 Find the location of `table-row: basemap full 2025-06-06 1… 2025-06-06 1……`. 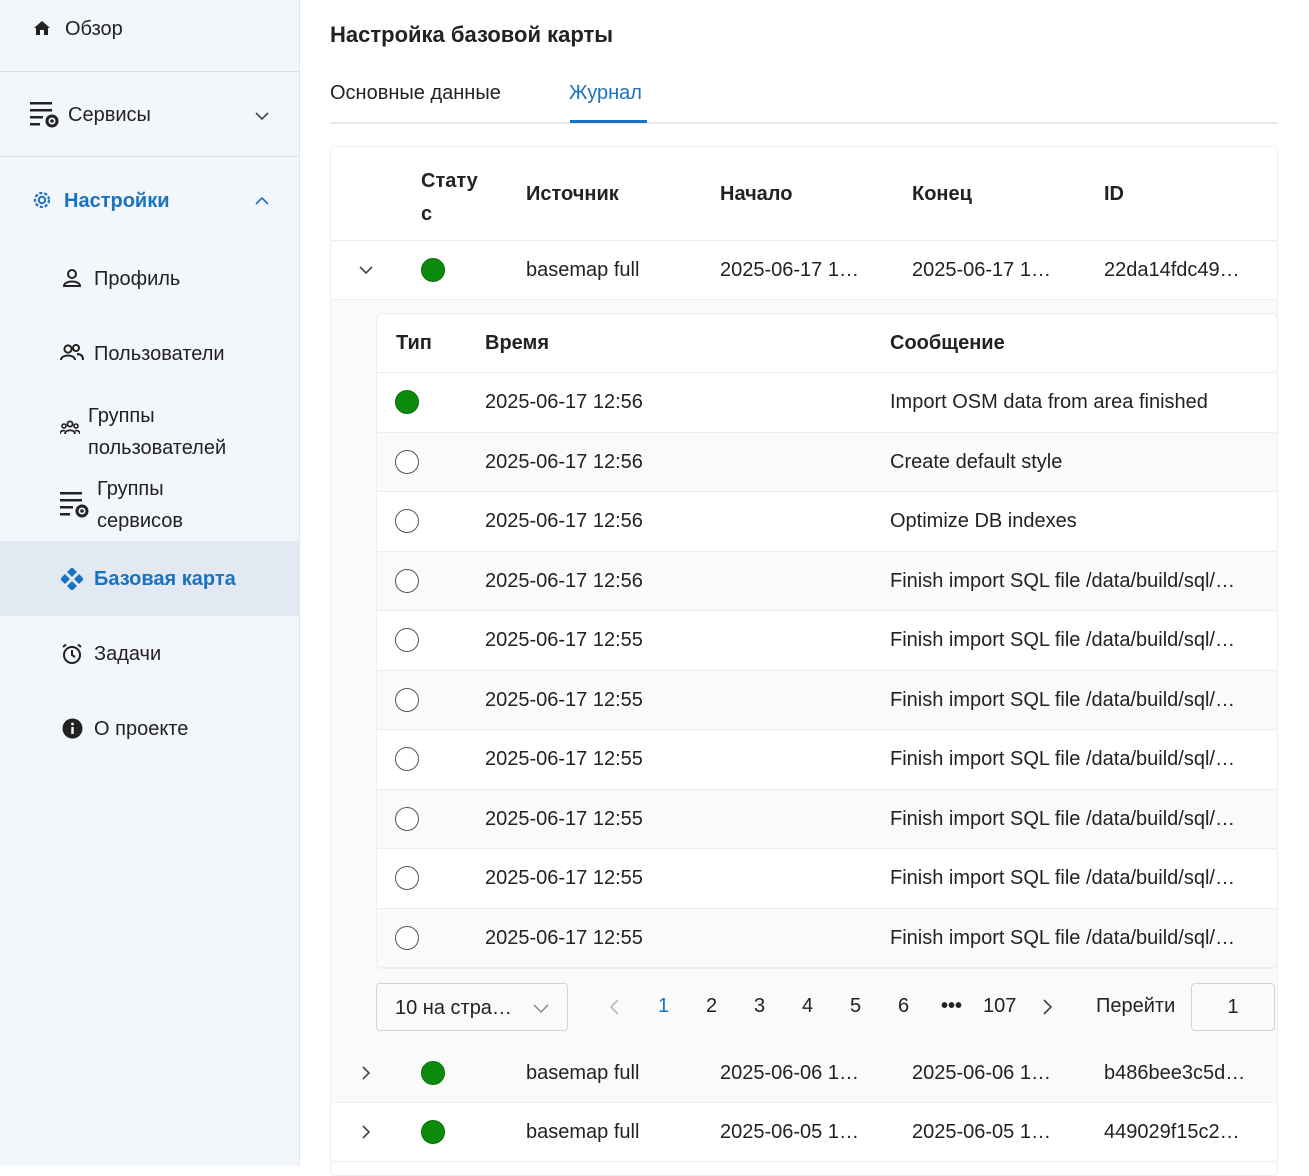

table-row: basemap full 2025-06-06 1… 2025-06-06 1…… is located at coordinates (804, 1073).